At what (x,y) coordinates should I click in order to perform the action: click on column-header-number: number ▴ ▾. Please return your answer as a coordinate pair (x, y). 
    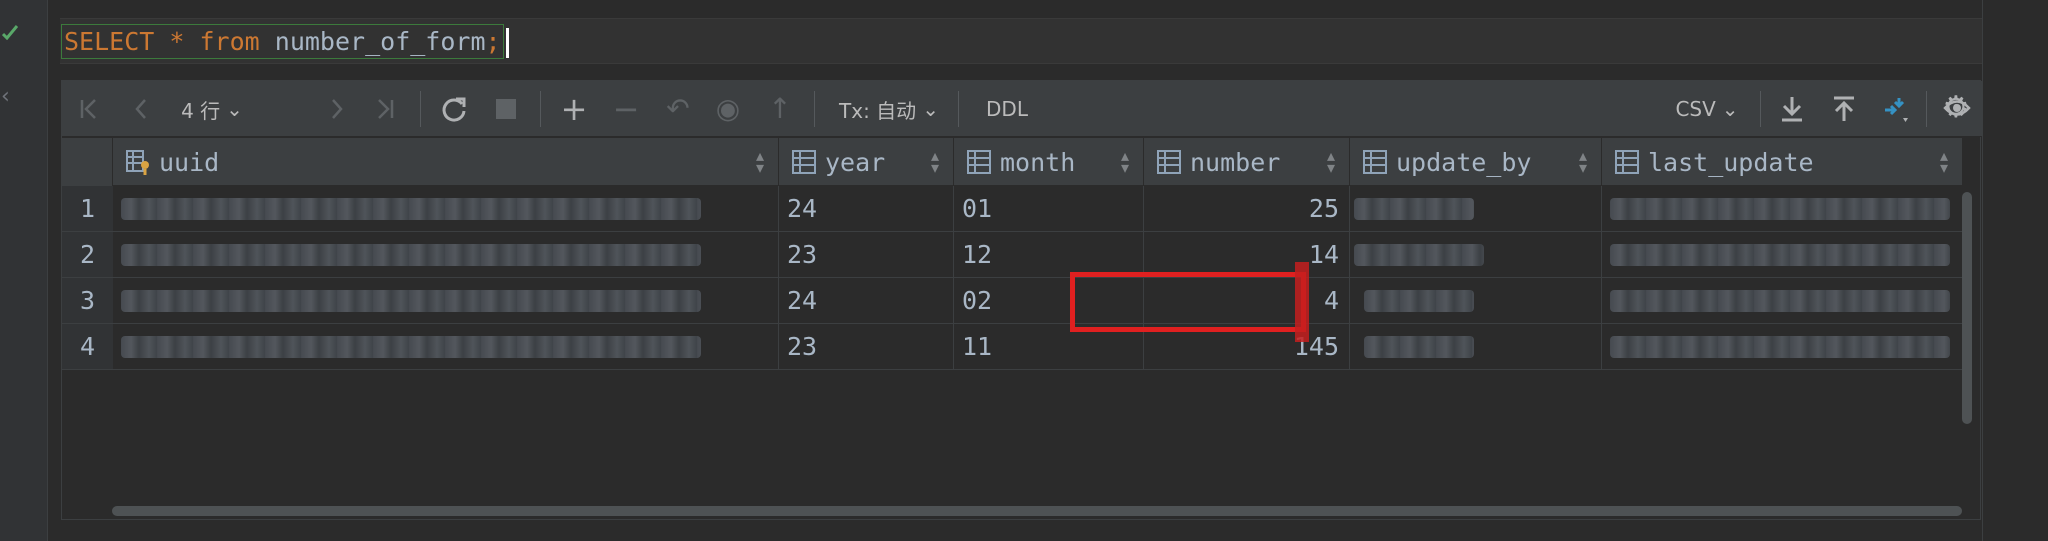
    Looking at the image, I should click on (1247, 162).